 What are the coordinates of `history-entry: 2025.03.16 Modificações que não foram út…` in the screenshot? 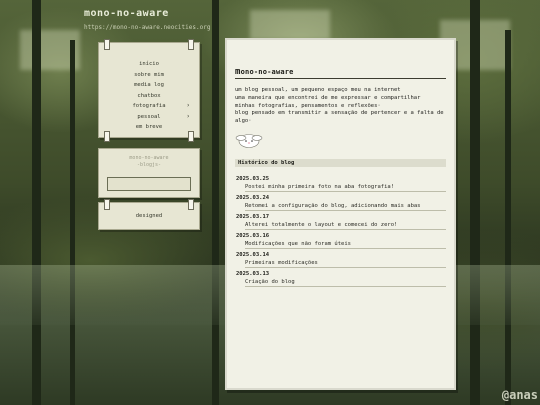 It's located at (340, 240).